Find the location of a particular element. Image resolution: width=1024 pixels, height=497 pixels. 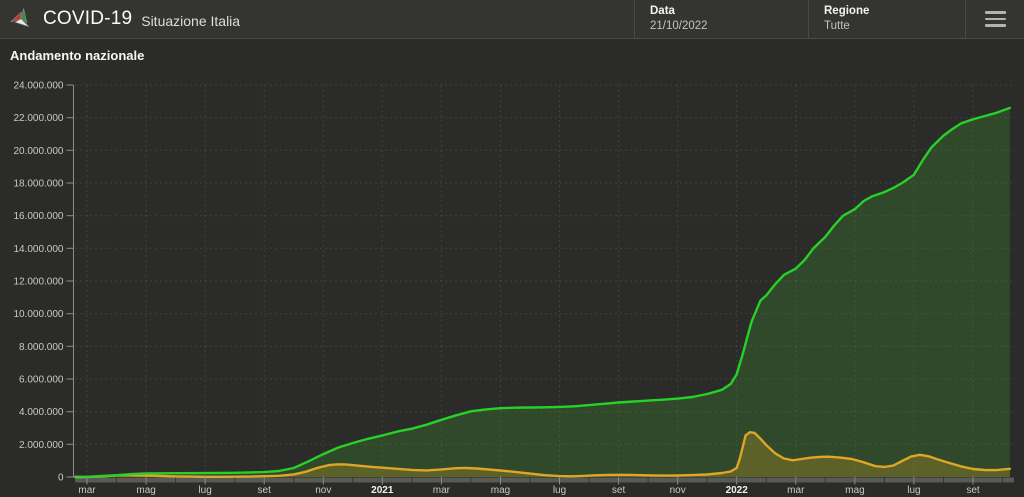

italy-tricolor-pinwheel-icon is located at coordinates (20, 17).